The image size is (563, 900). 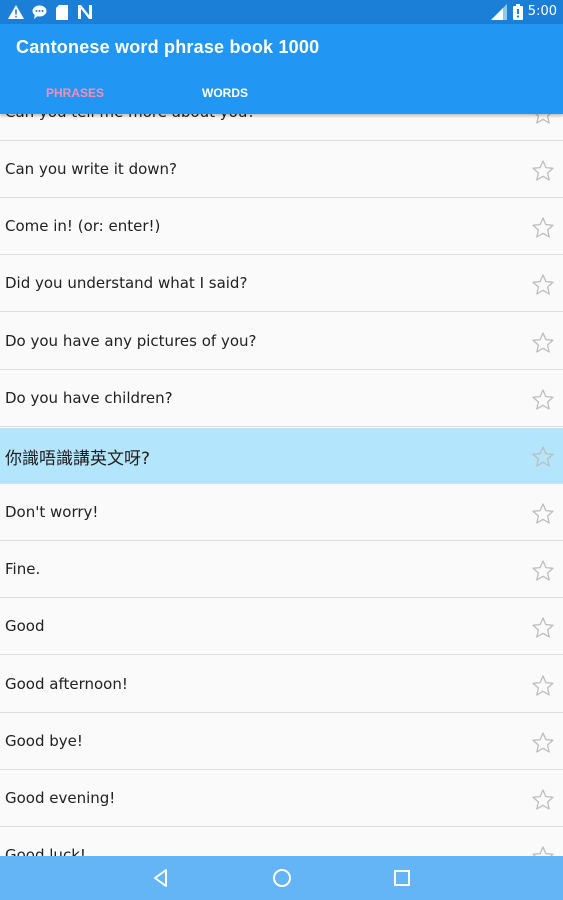 What do you see at coordinates (281, 570) in the screenshot?
I see `phrase-row: Fine.` at bounding box center [281, 570].